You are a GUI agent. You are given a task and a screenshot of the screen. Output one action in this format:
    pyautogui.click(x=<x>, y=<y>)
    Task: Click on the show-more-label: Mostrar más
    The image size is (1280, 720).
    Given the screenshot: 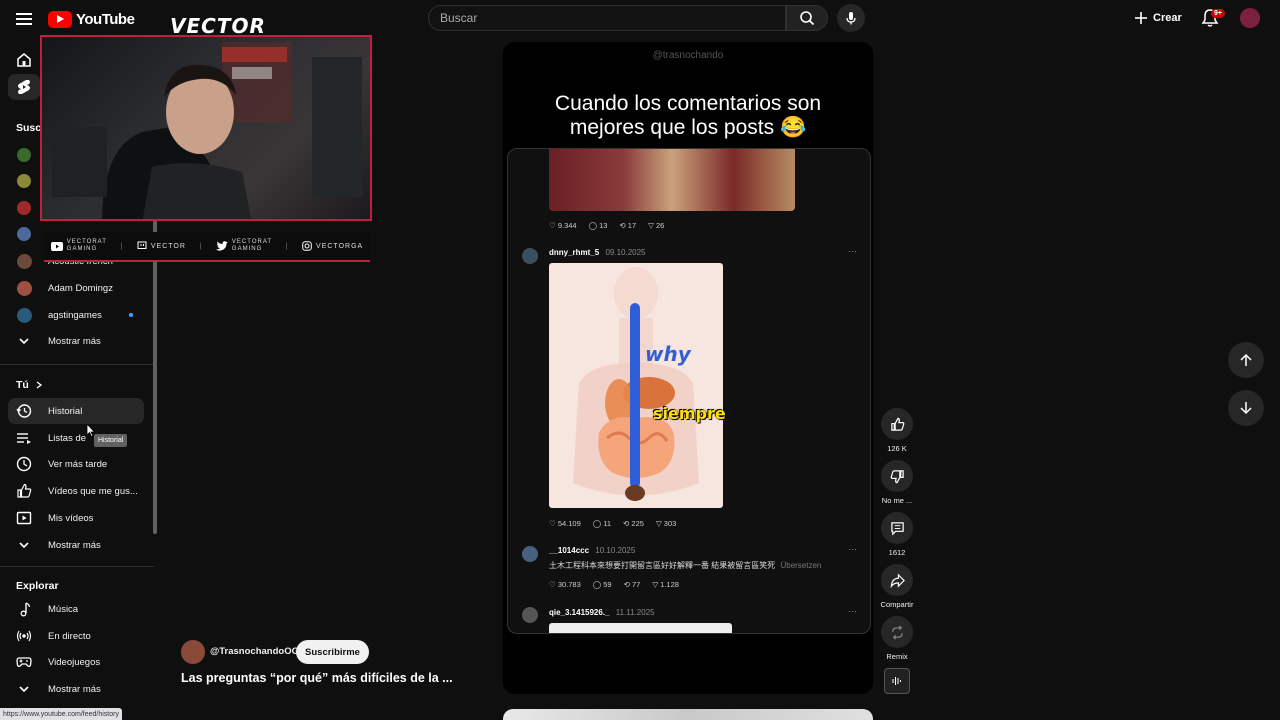 What is the action you would take?
    pyautogui.click(x=74, y=341)
    